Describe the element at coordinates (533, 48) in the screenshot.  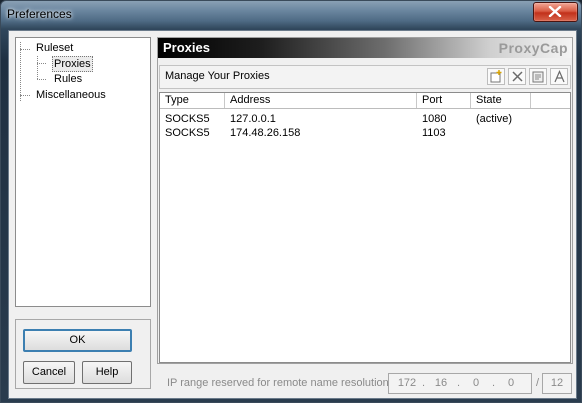
I see `brand-logo: ProxyCap` at that location.